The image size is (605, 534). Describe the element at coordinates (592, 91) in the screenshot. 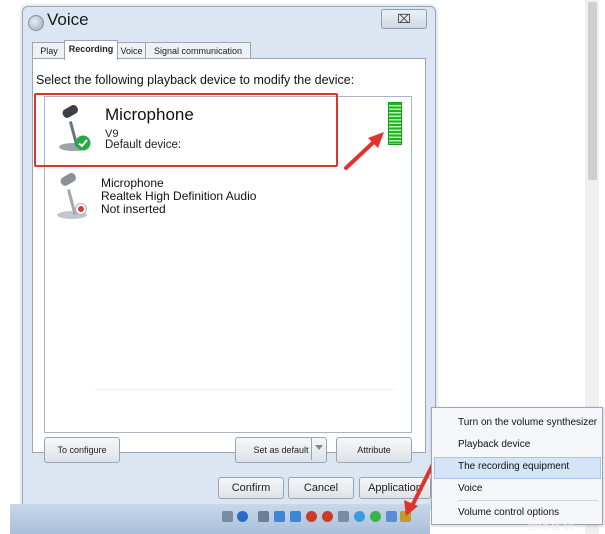

I see `scrollbar-thumb` at that location.